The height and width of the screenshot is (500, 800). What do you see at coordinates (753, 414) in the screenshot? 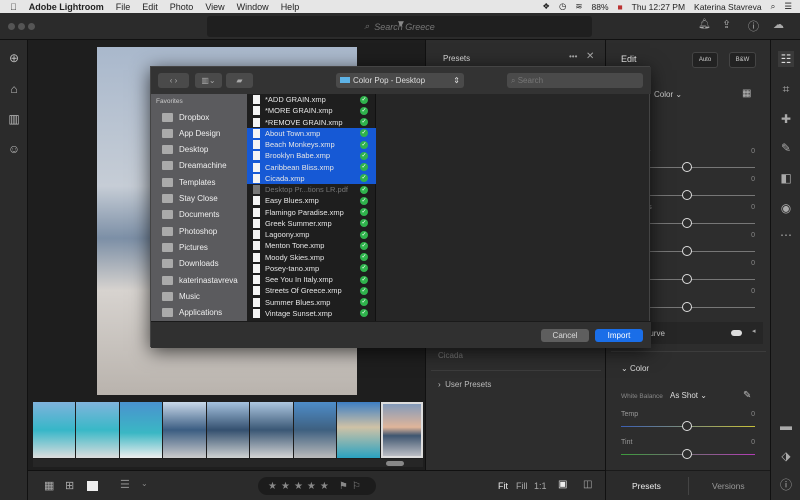
I see `temp-value: 0` at bounding box center [753, 414].